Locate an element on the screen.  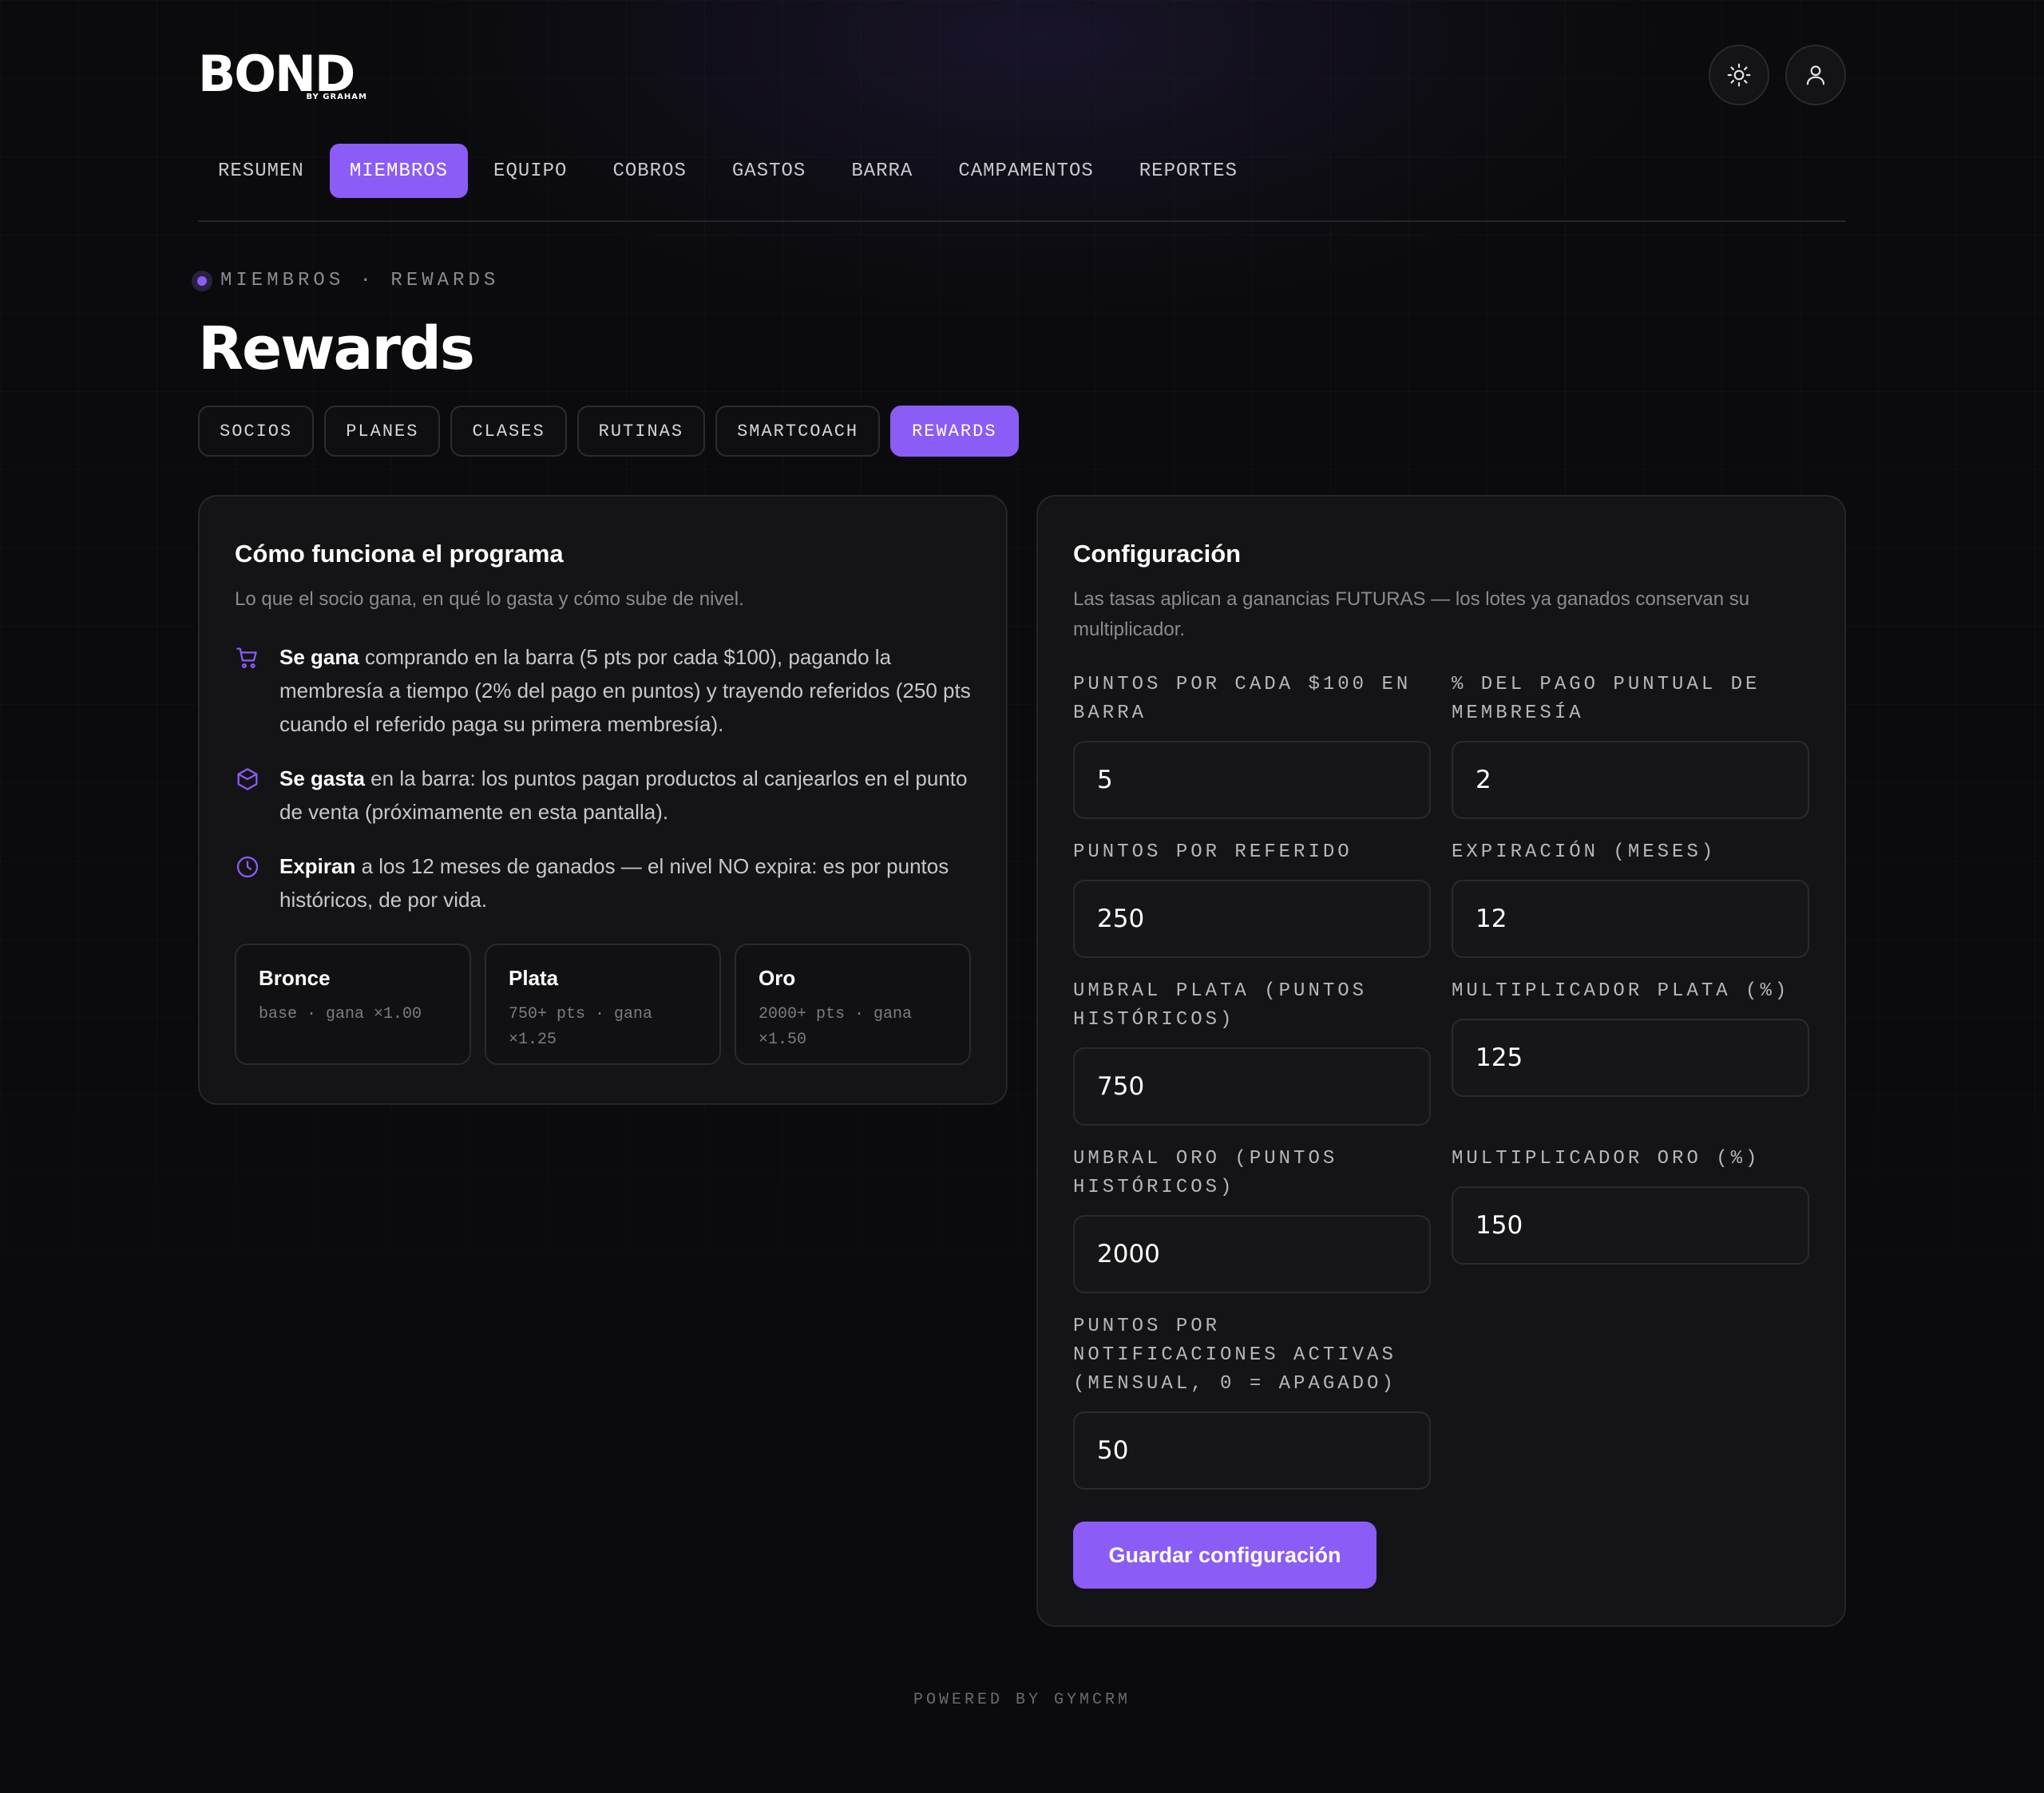
field-points-per-100: PUNTOS POR CADA $100 EN BARRA 5 is located at coordinates (1252, 745).